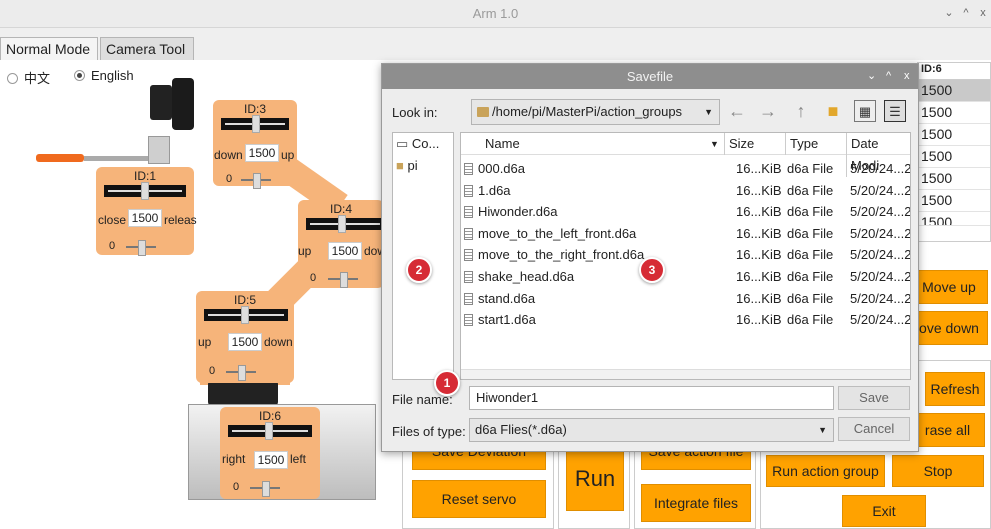 This screenshot has height=529, width=991. What do you see at coordinates (768, 111) in the screenshot?
I see `forward-arrow-icon: →` at bounding box center [768, 111].